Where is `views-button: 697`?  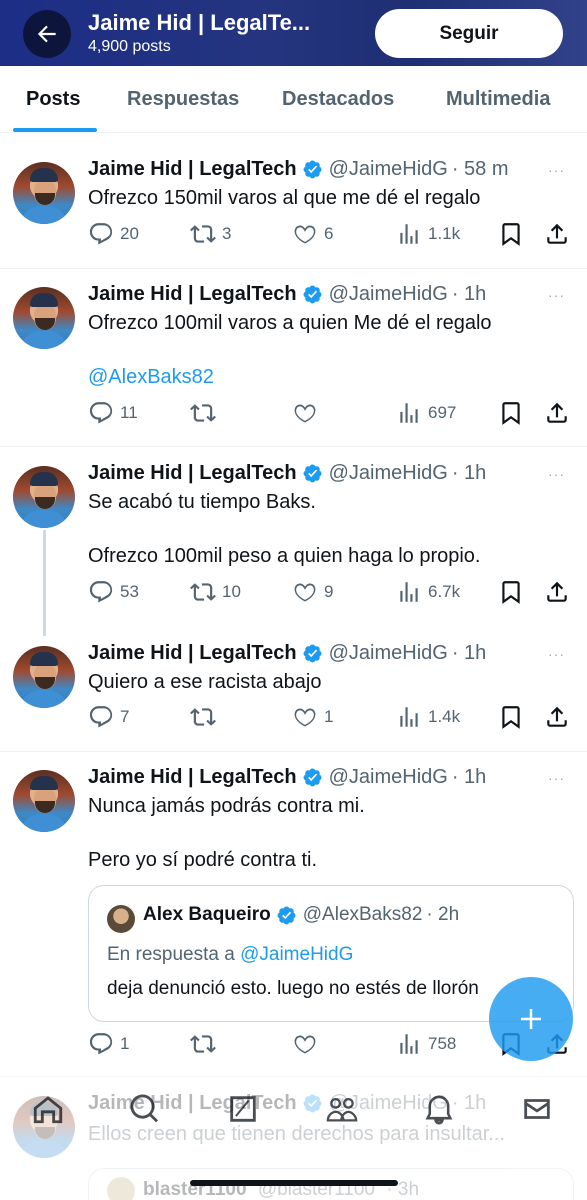 views-button: 697 is located at coordinates (426, 413).